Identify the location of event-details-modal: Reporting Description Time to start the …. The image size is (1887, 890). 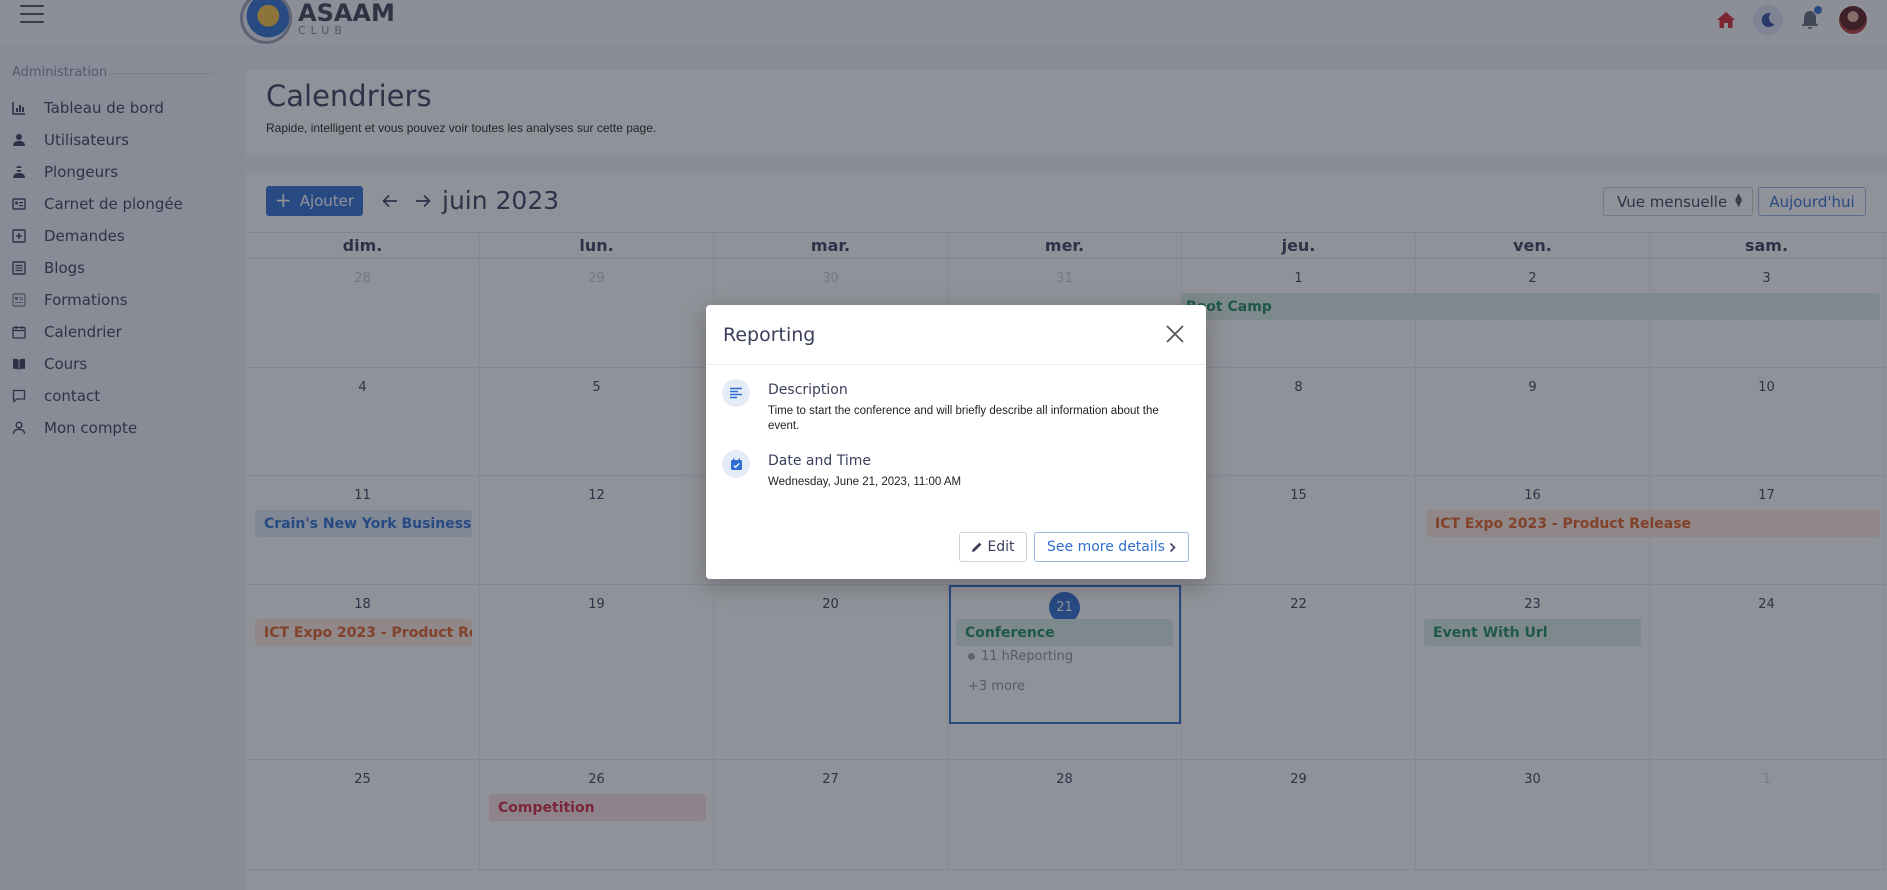
(956, 442).